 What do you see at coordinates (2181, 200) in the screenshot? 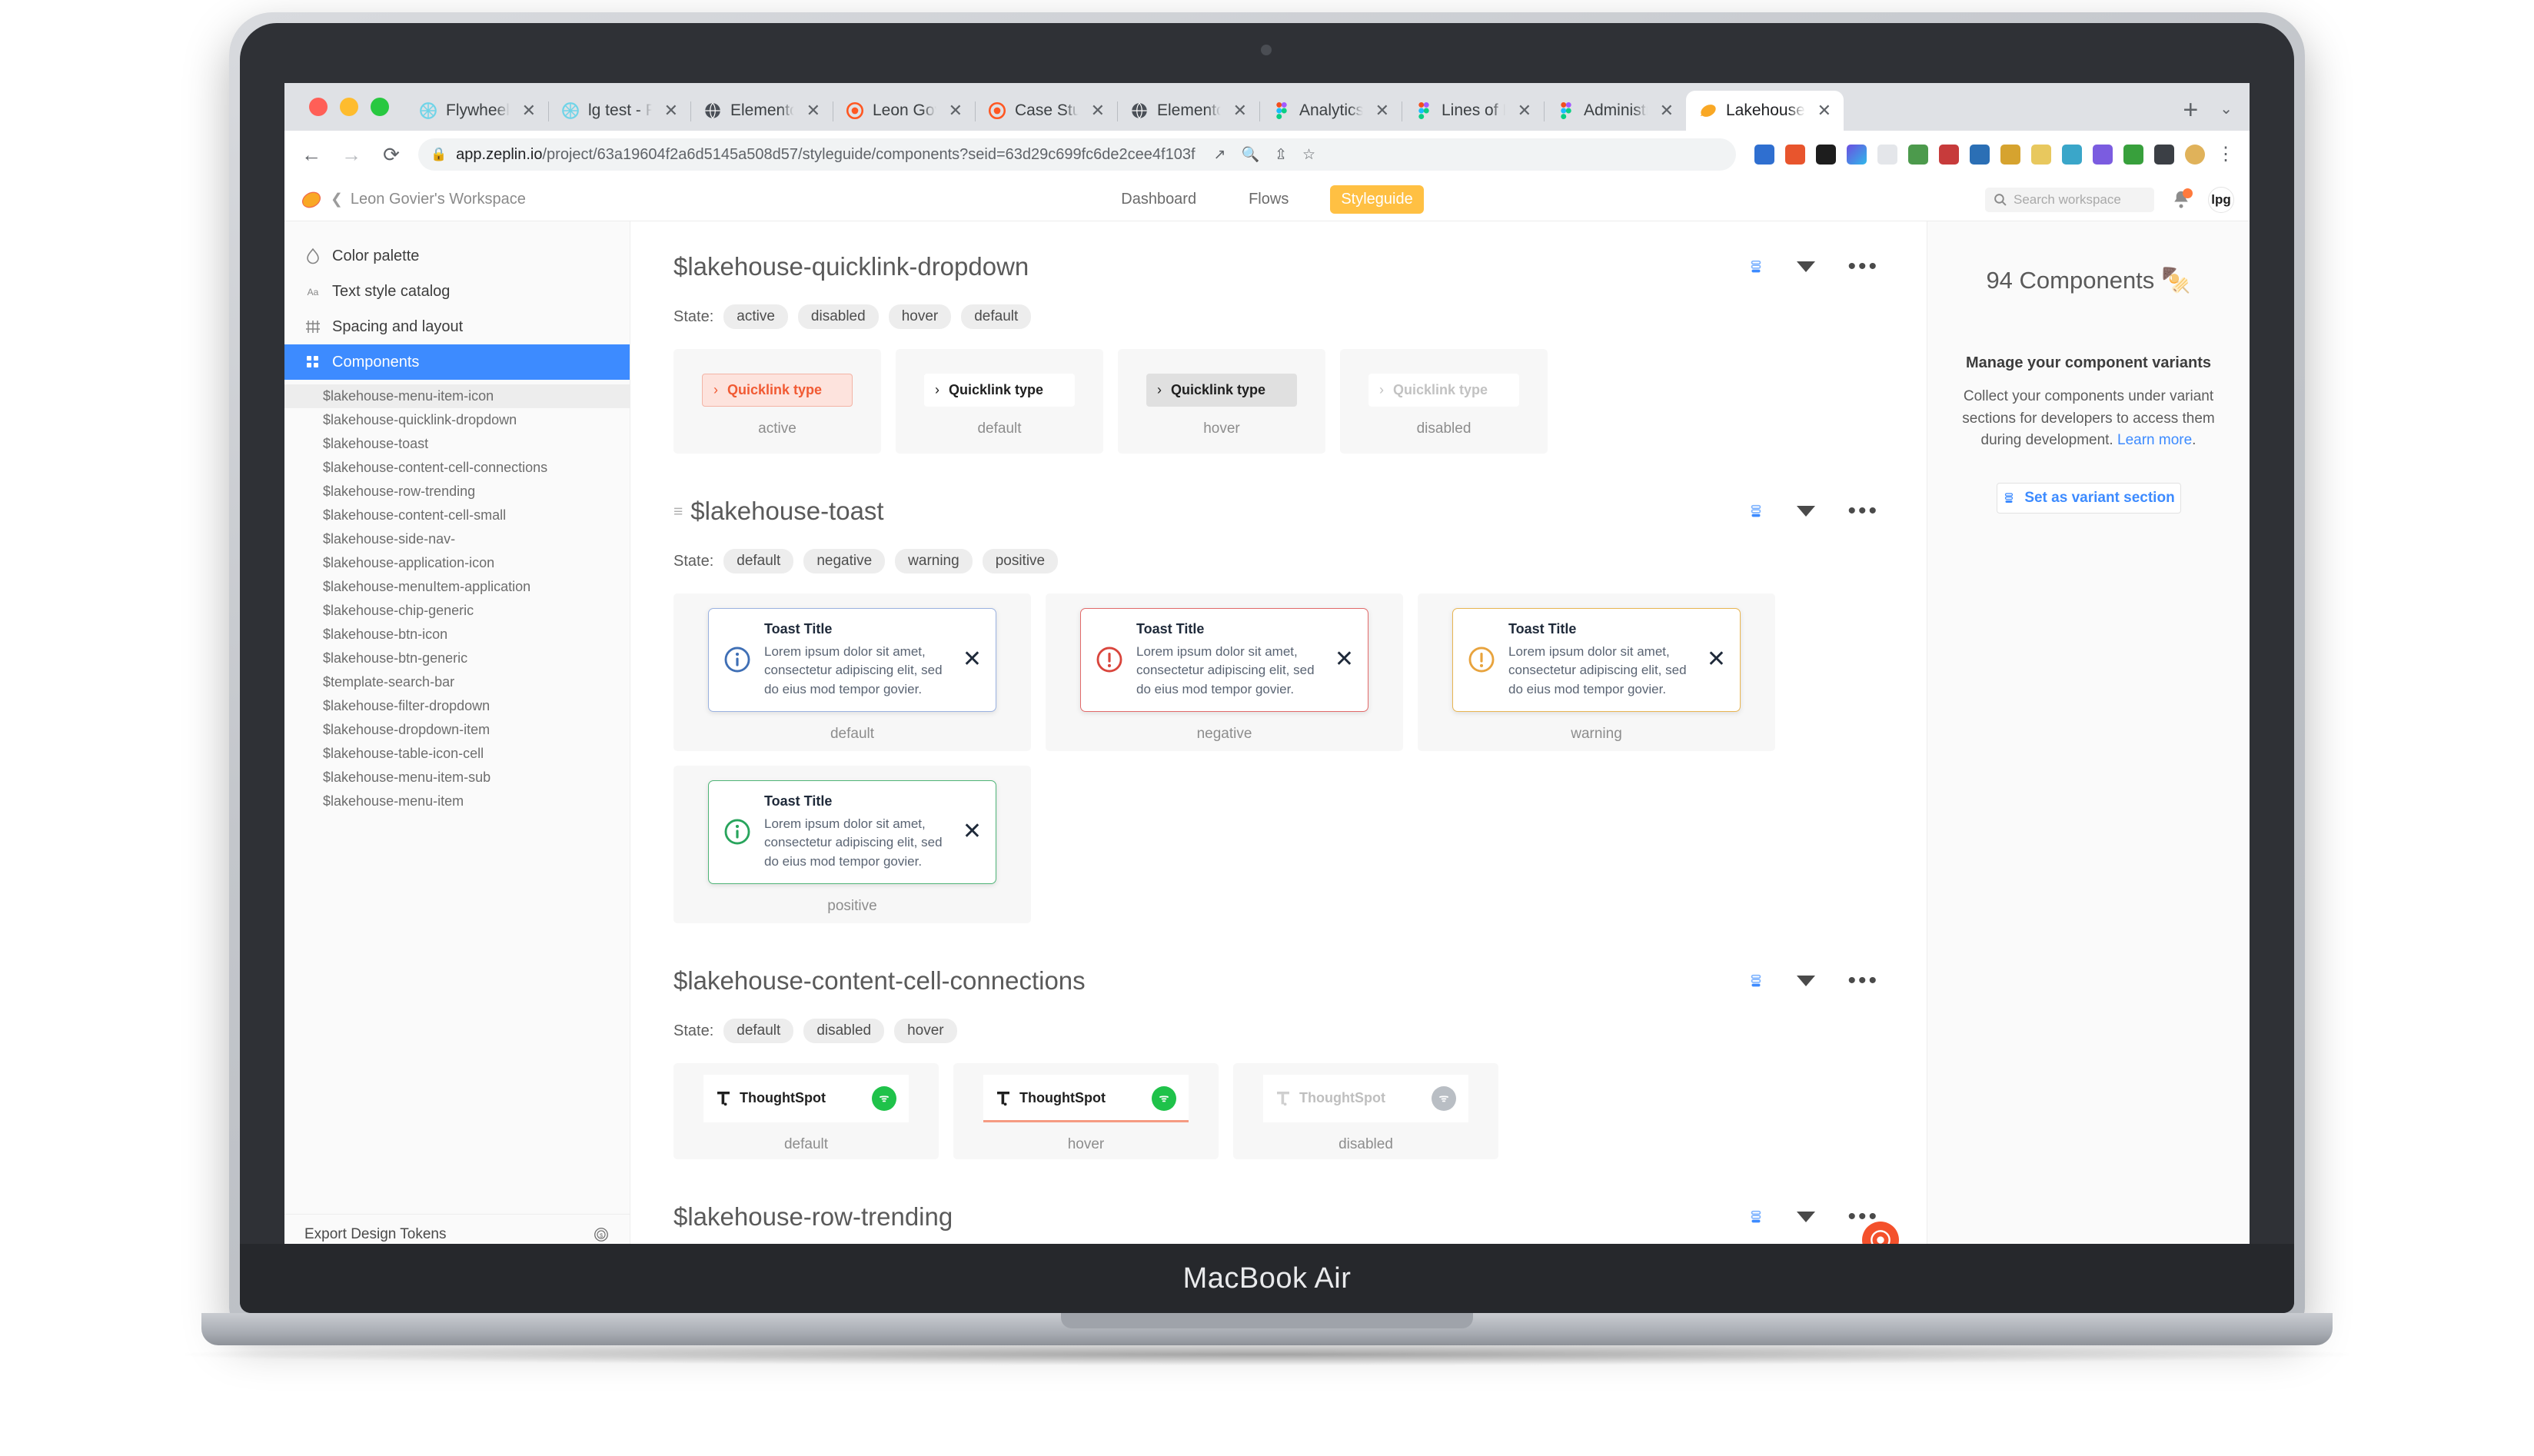
I see `notifications-button` at bounding box center [2181, 200].